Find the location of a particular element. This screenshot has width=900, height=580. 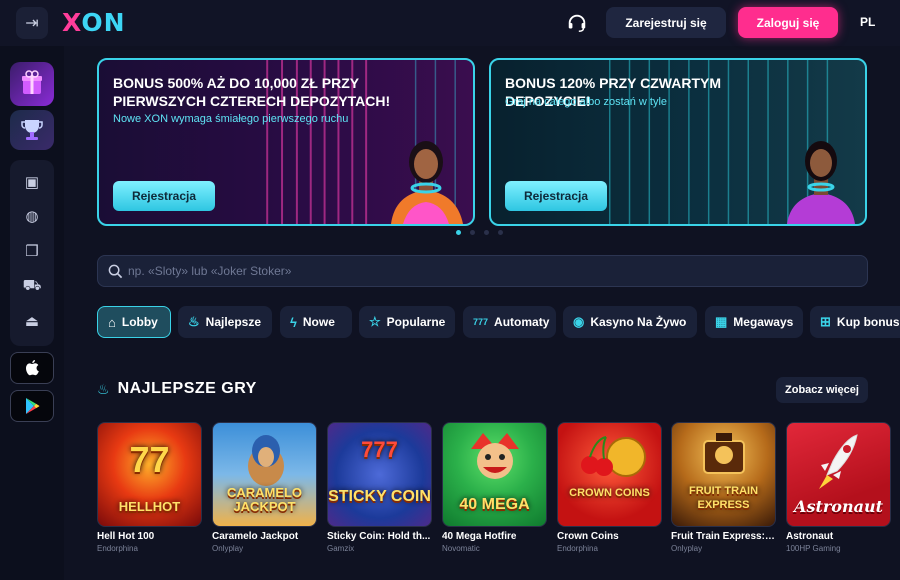

game-card: Astronaut Astronaut 100HP Gaming is located at coordinates (838, 487).